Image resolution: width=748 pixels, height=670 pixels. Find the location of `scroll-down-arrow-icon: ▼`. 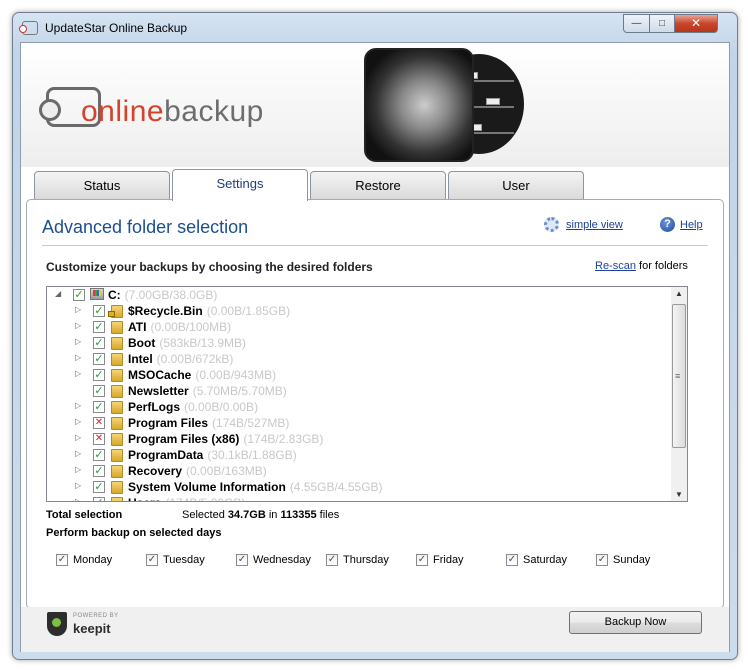

scroll-down-arrow-icon: ▼ is located at coordinates (679, 494).